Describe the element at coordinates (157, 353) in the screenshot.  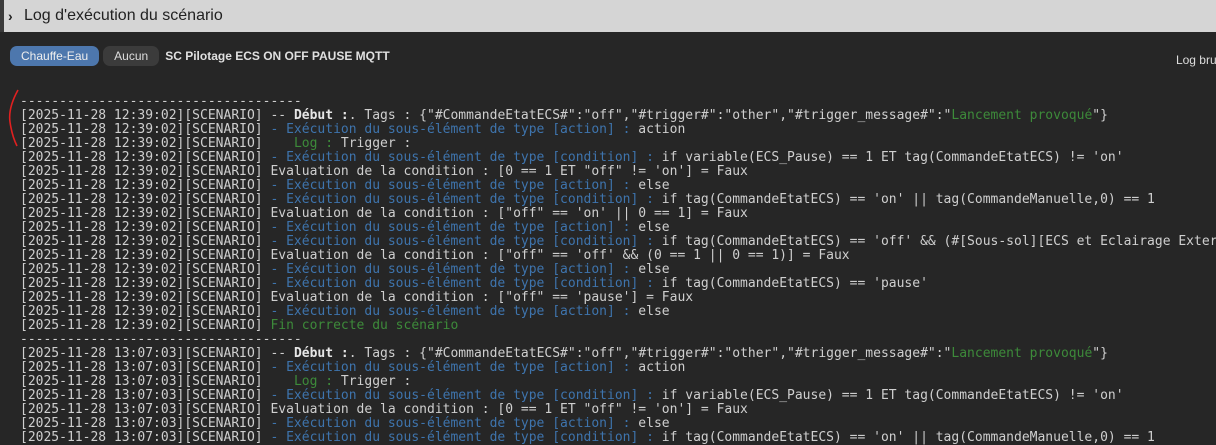
I see `log-segment: [2025-11-28 13:07:03][SCENARIO] --` at that location.